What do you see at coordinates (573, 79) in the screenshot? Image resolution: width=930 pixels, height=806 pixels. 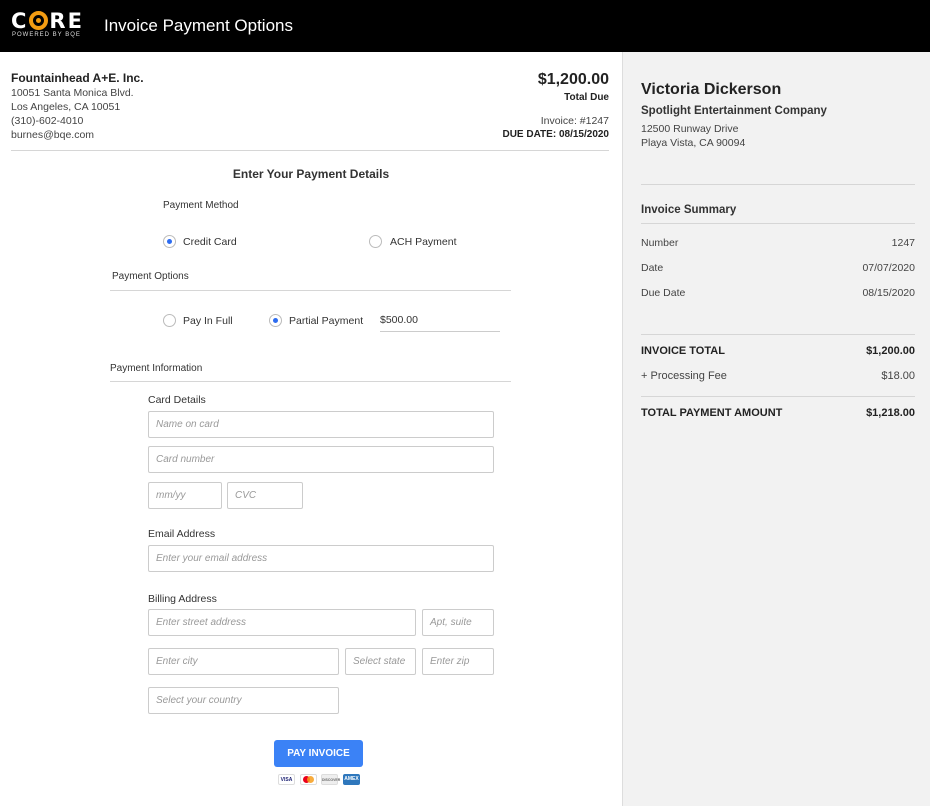 I see `total-due-amount: $1,200.00` at bounding box center [573, 79].